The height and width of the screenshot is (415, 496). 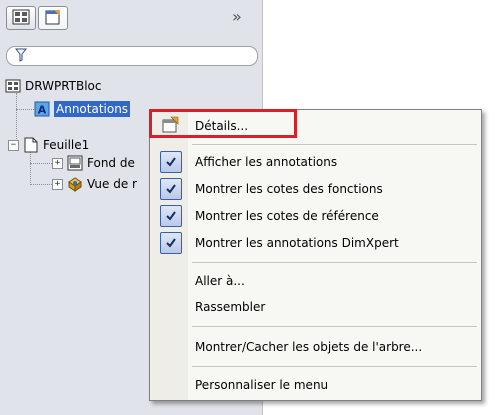 I want to click on menu-item-show-reference-dims: Montrer les cotes de référence, so click(x=315, y=216).